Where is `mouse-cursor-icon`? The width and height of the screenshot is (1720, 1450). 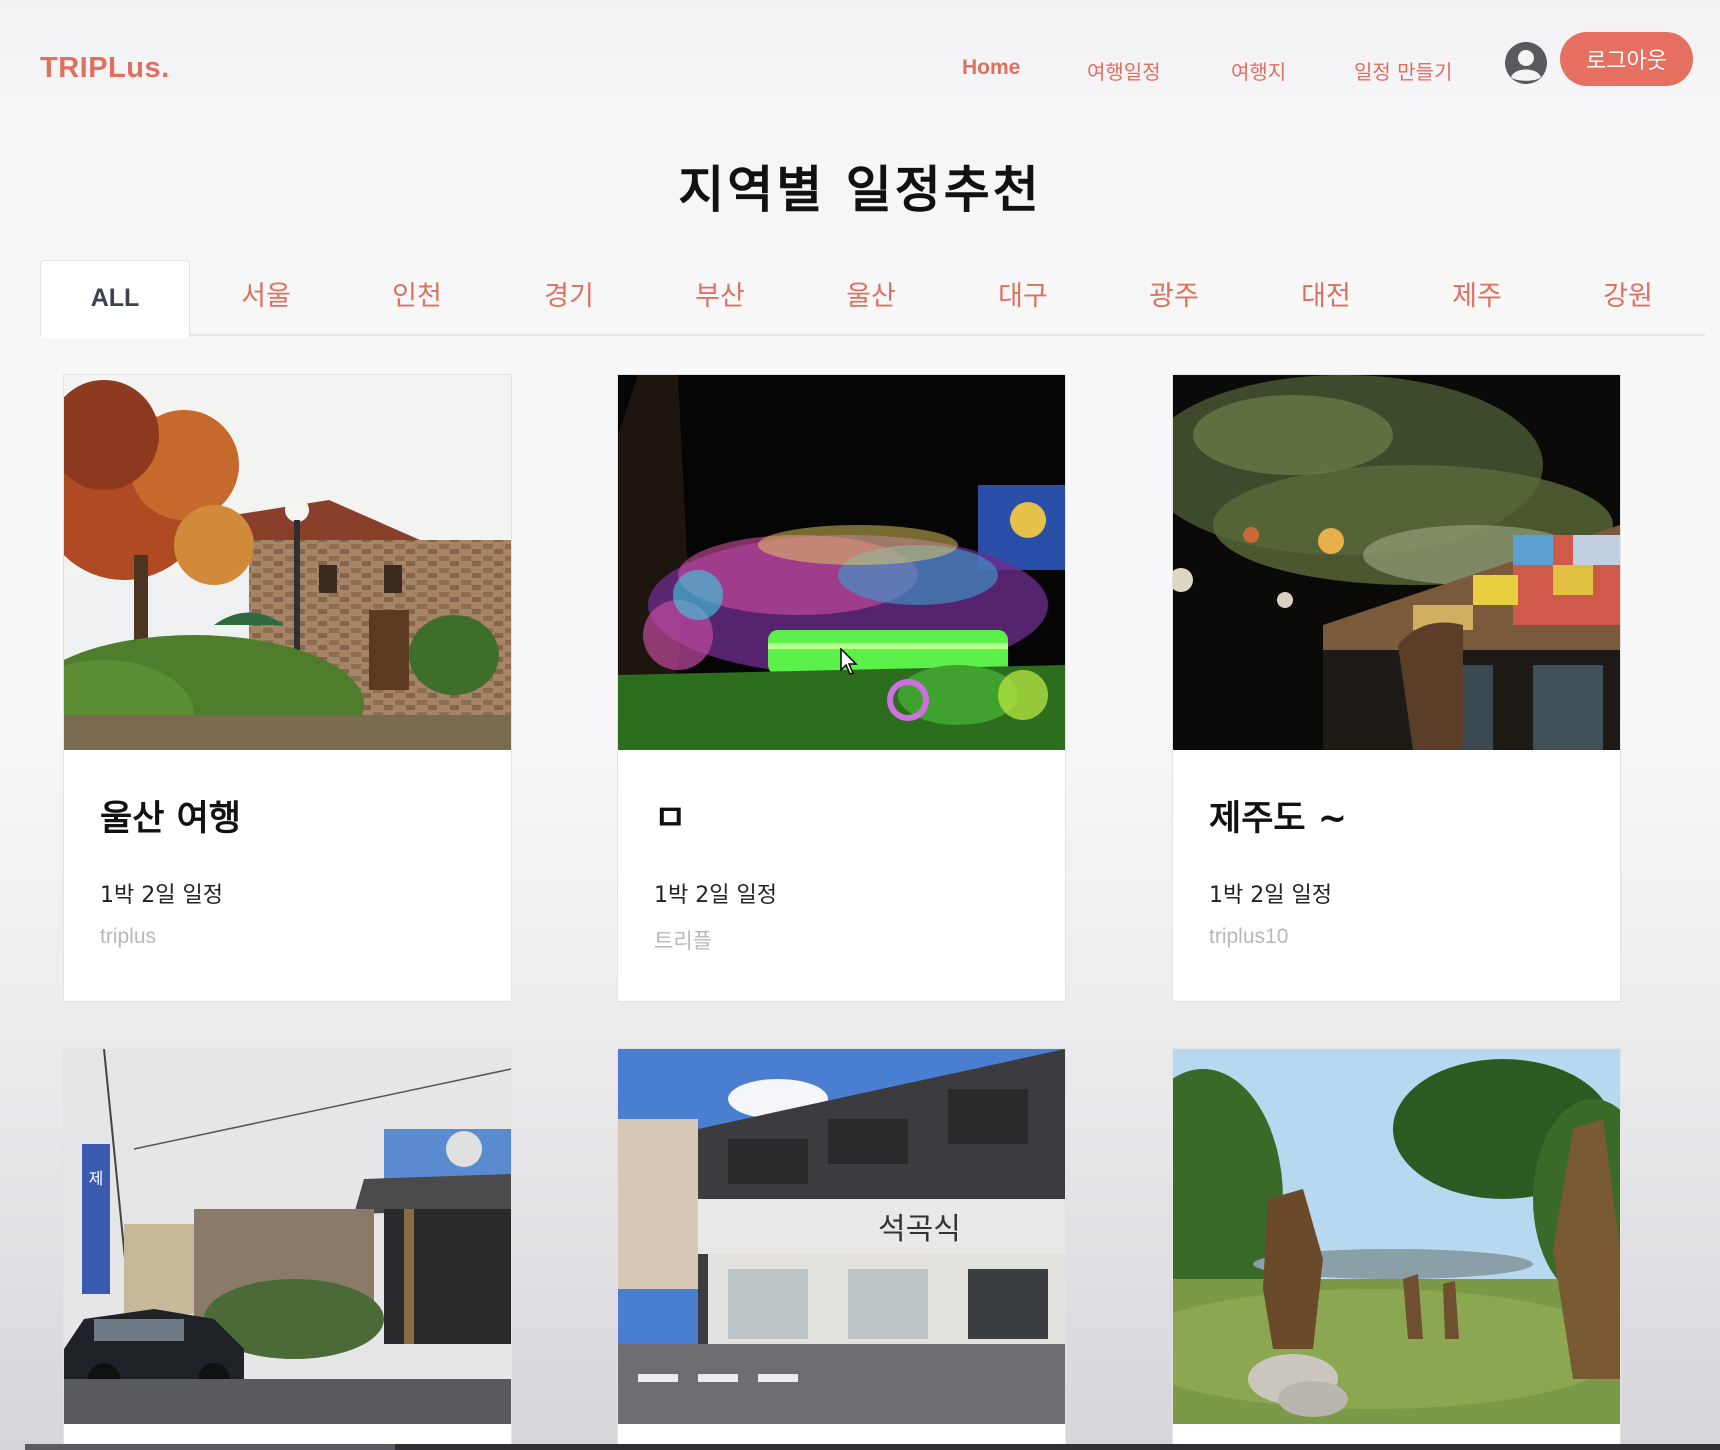
mouse-cursor-icon is located at coordinates (849, 661).